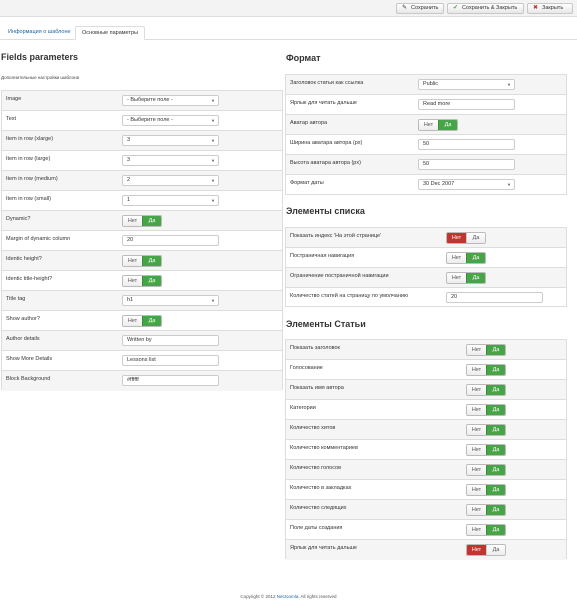 This screenshot has width=577, height=600. Describe the element at coordinates (426, 258) in the screenshot. I see `list-table-row: Постраничная навигация Нет Да` at that location.